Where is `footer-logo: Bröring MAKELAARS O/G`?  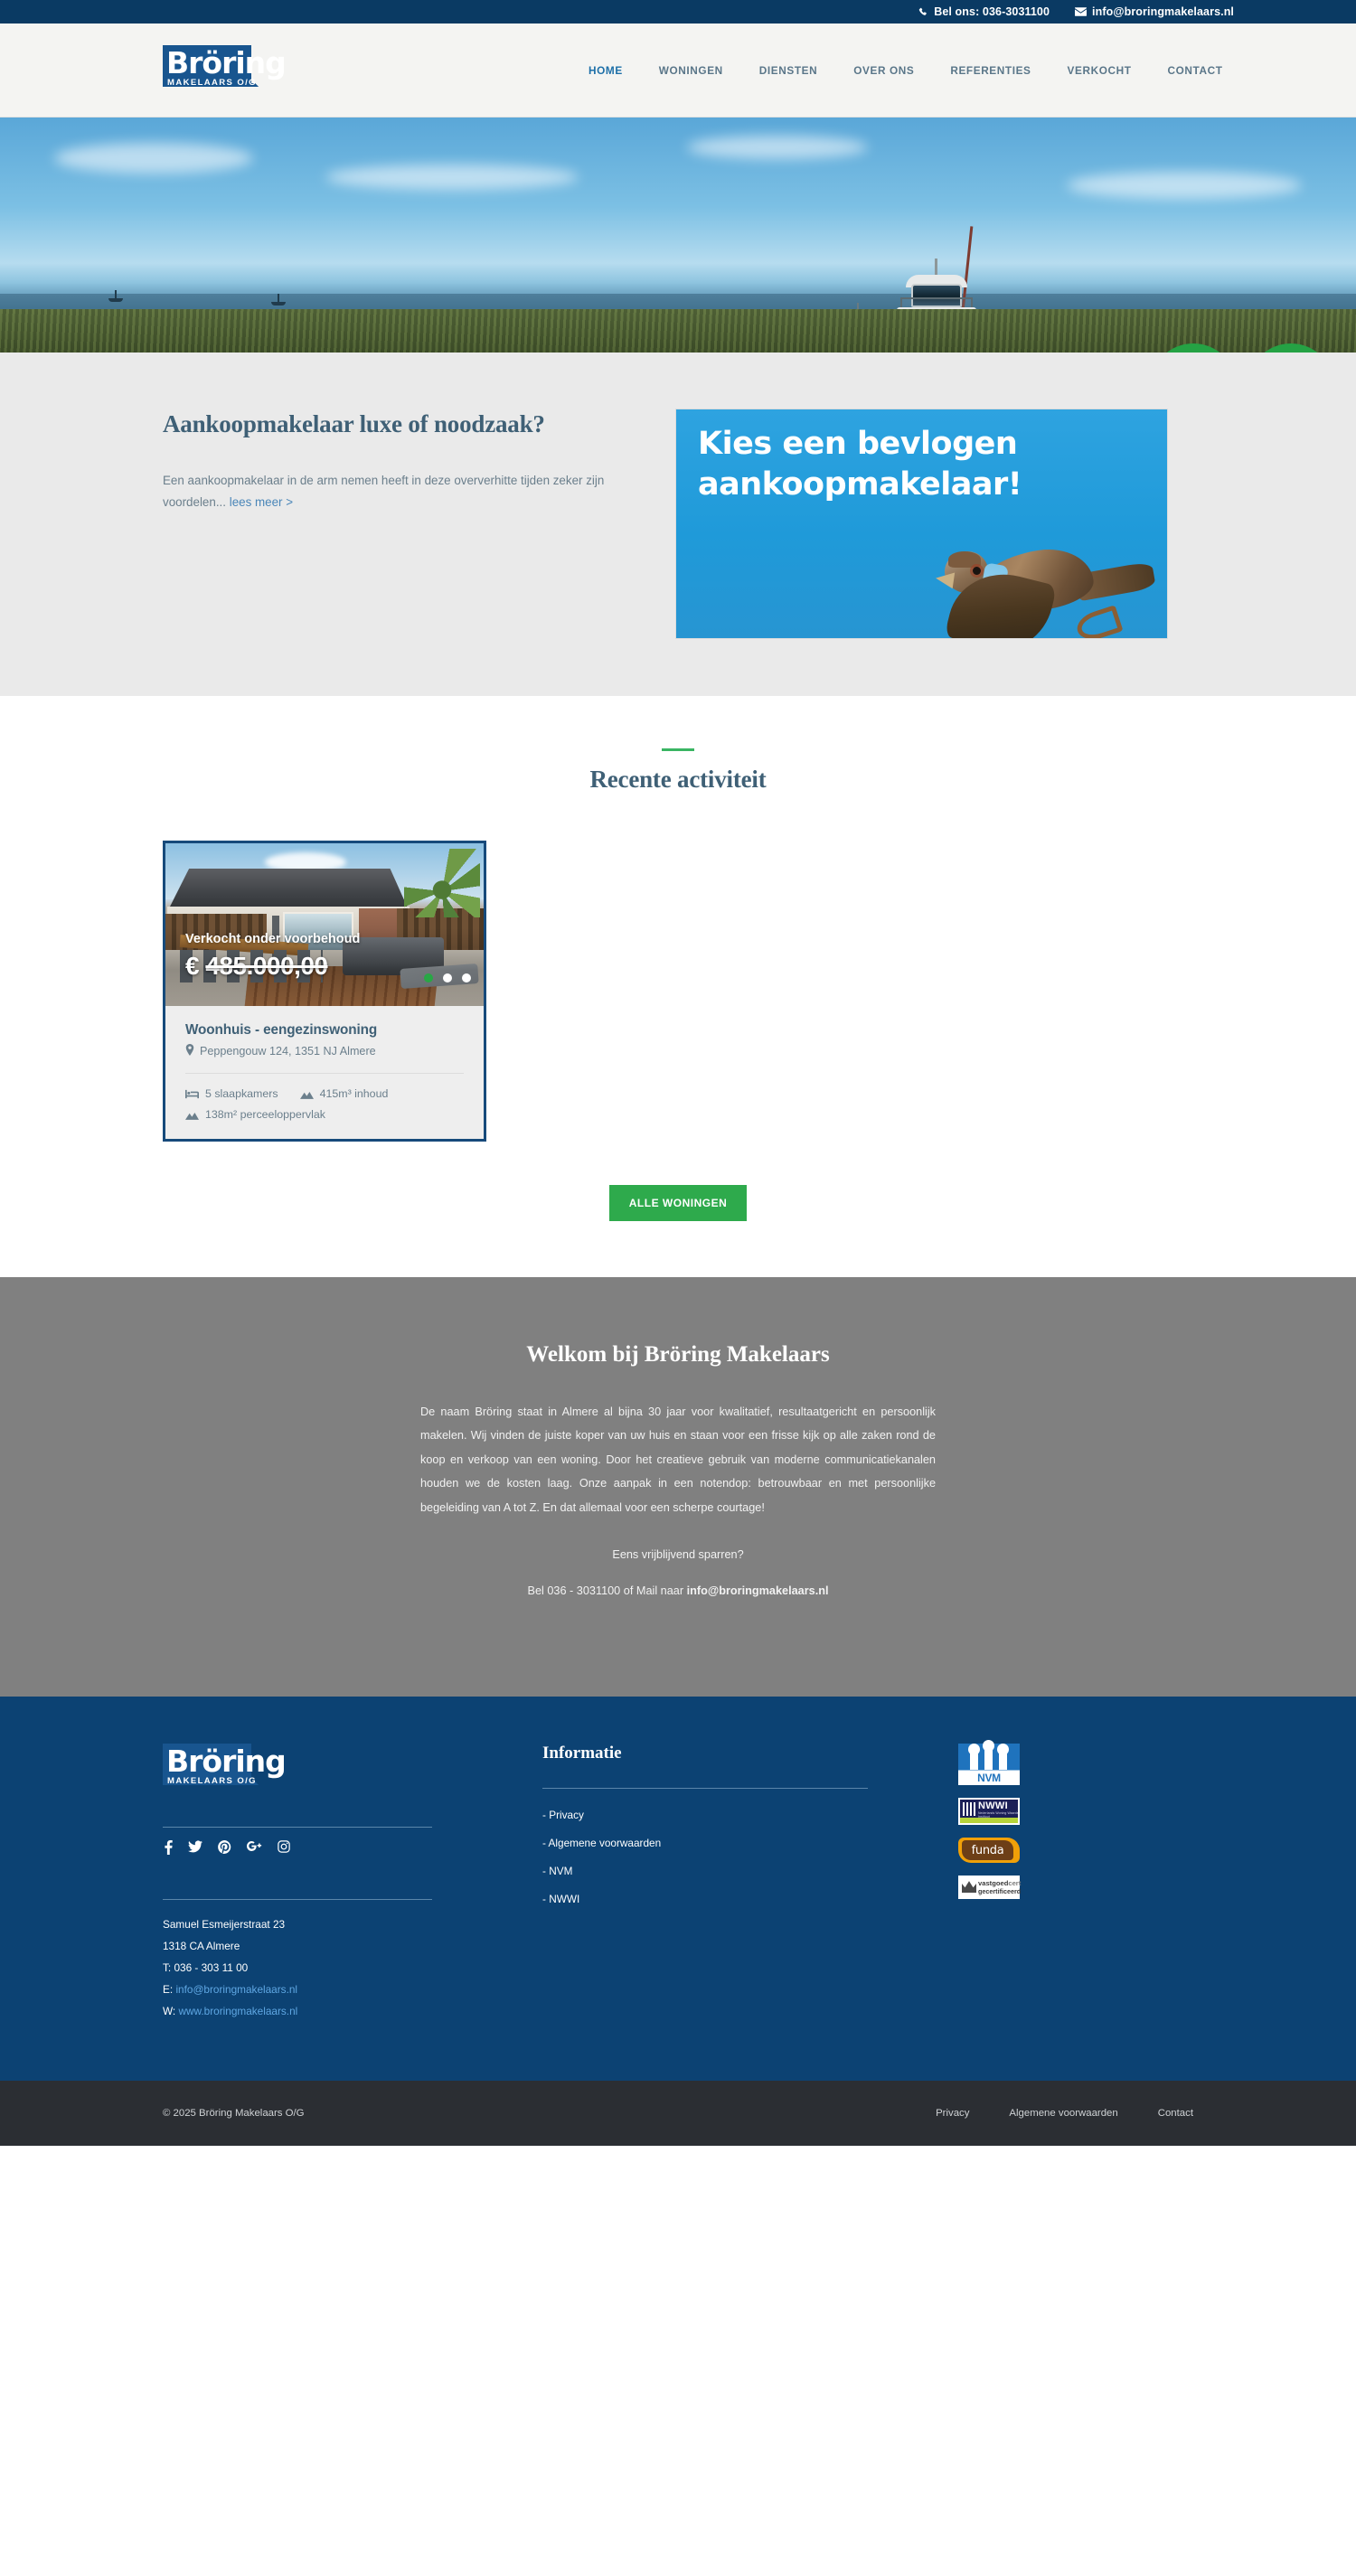 footer-logo: Bröring MAKELAARS O/G is located at coordinates (225, 1769).